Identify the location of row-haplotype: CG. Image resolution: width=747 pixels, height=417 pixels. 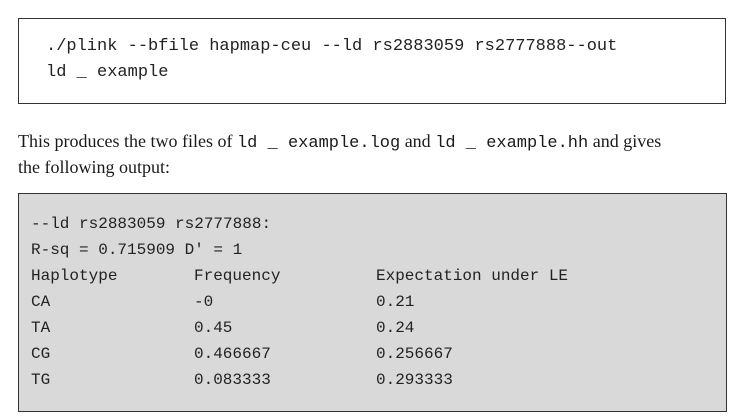
(41, 354).